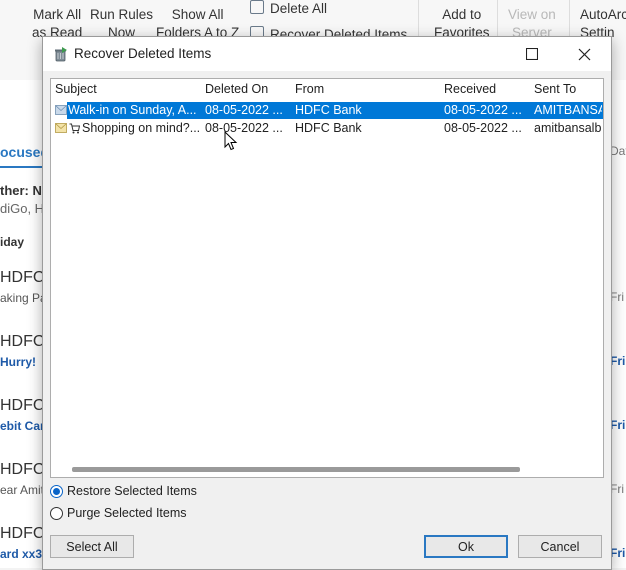  Describe the element at coordinates (22, 152) in the screenshot. I see `tab-focused: ocused` at that location.